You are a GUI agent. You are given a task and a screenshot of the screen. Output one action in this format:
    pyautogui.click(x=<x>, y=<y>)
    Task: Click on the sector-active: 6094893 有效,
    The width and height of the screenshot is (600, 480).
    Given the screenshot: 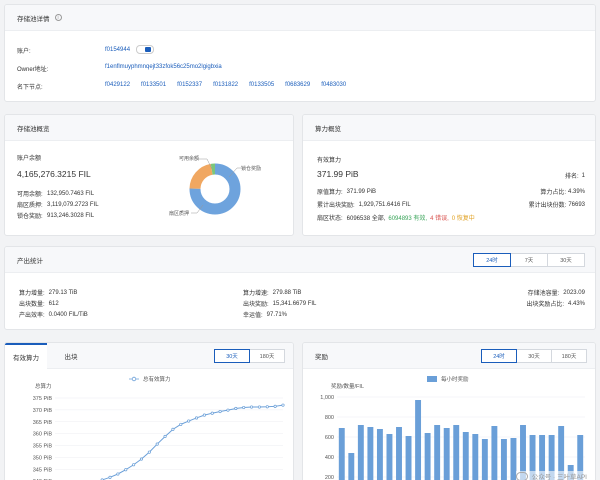 What is the action you would take?
    pyautogui.click(x=408, y=219)
    